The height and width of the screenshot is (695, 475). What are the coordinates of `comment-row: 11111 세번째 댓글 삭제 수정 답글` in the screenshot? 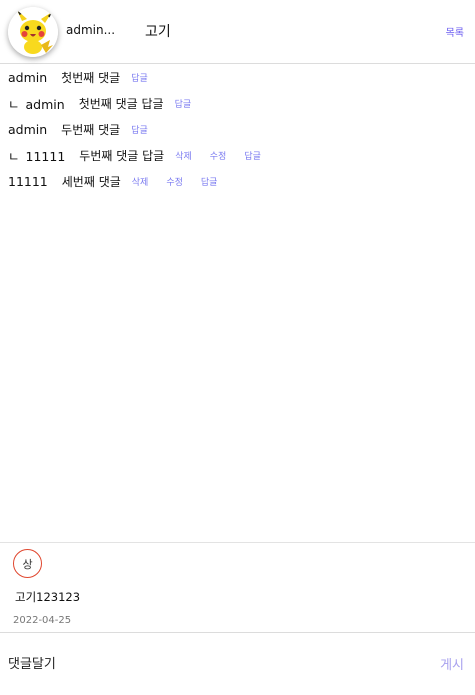 It's located at (237, 181).